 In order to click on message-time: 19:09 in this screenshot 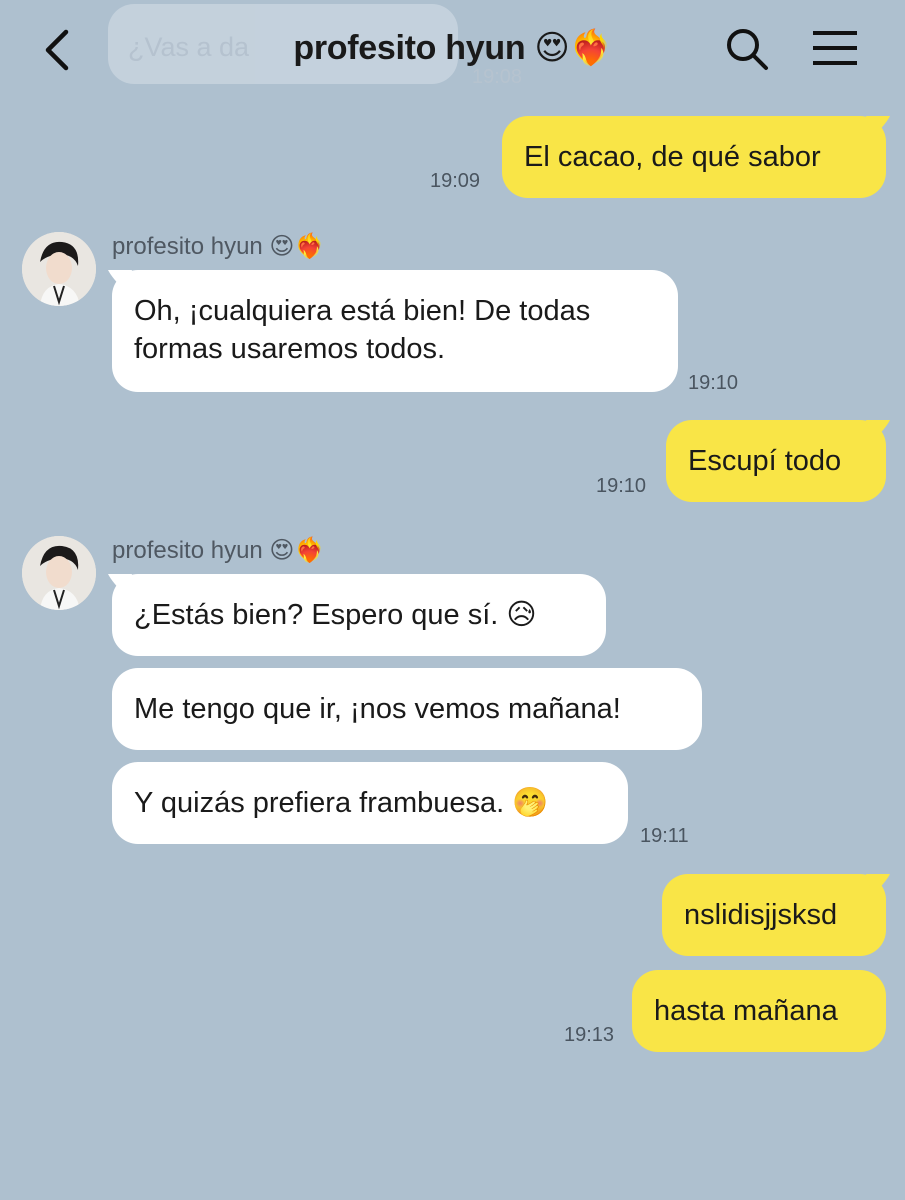, I will do `click(455, 181)`.